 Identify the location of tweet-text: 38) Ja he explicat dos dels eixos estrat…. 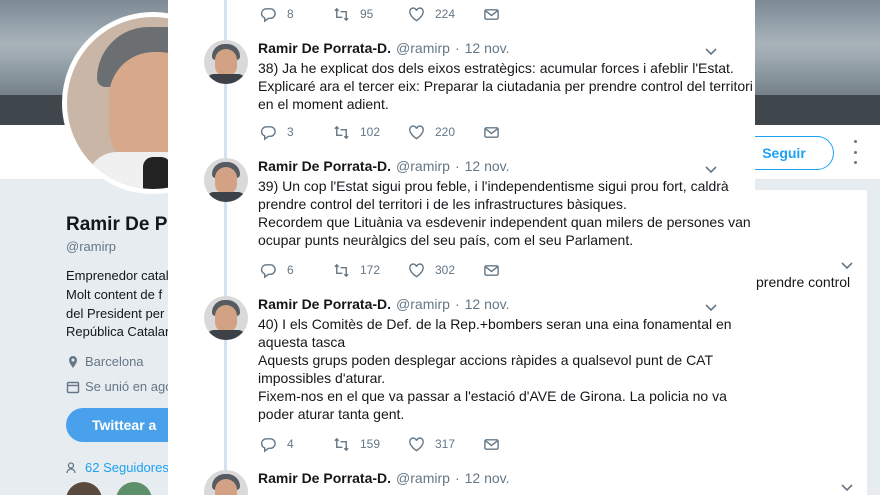
(505, 86).